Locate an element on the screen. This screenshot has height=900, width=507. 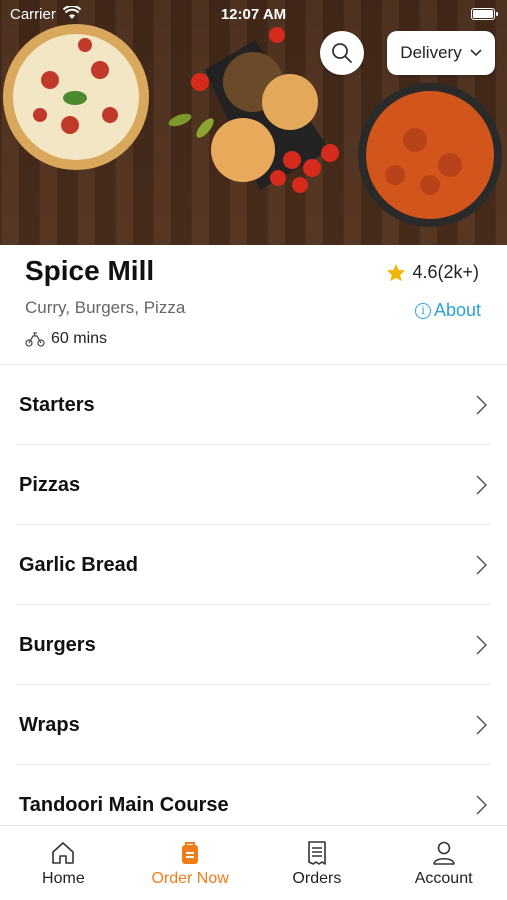
status-time: 12:07 AM is located at coordinates (253, 14).